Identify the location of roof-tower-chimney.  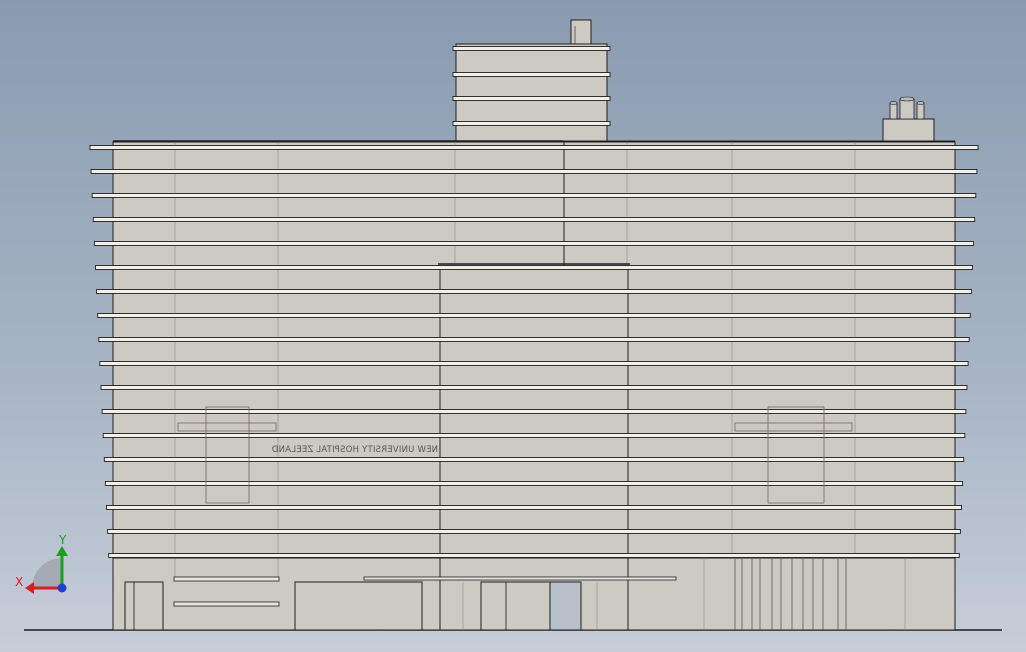
(581, 32).